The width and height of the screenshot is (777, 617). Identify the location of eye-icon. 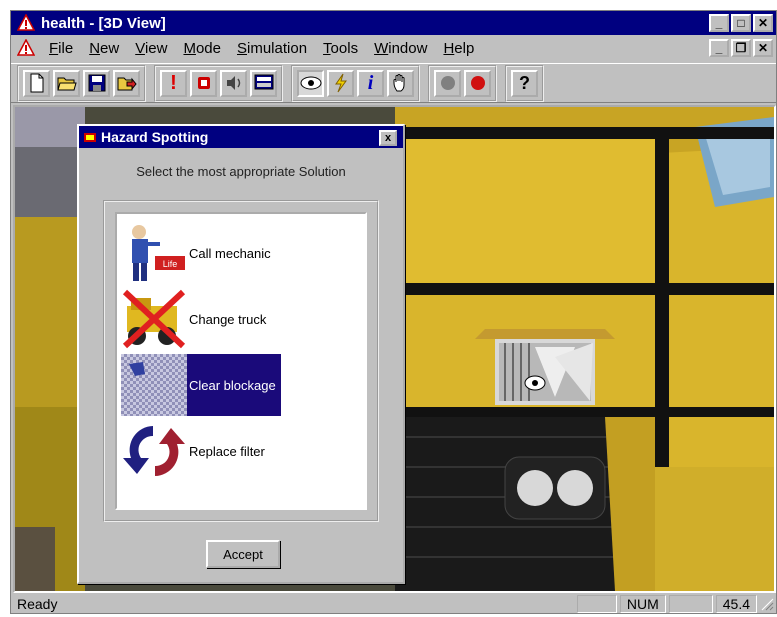
(310, 83).